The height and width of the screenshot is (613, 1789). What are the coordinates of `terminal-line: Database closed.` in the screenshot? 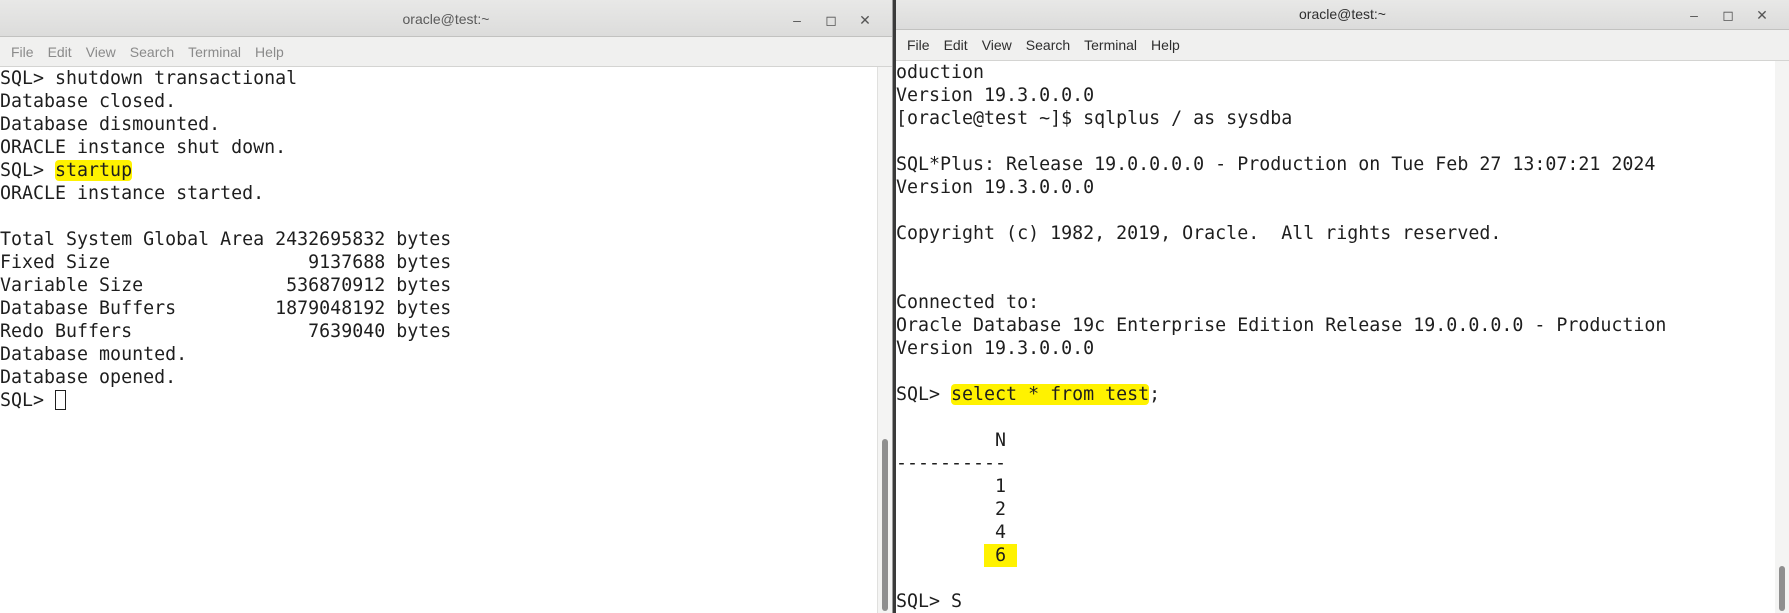 It's located at (439, 101).